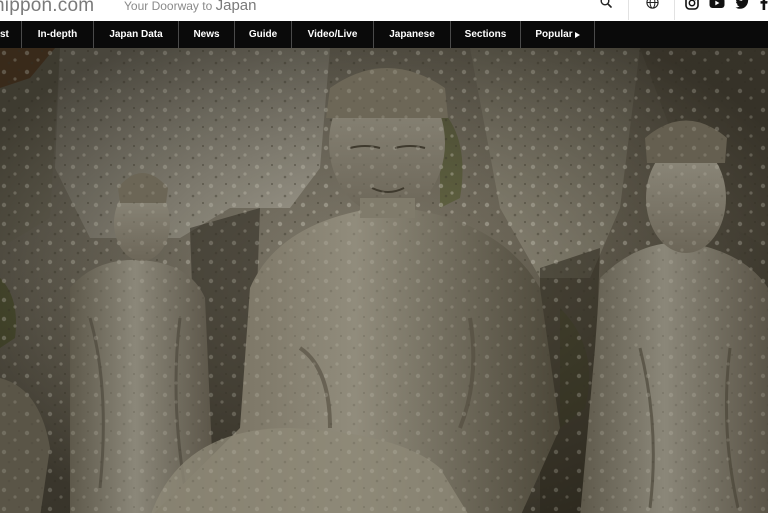 The width and height of the screenshot is (768, 517). What do you see at coordinates (236, 7) in the screenshot?
I see `tagline-emphasis: Japan` at bounding box center [236, 7].